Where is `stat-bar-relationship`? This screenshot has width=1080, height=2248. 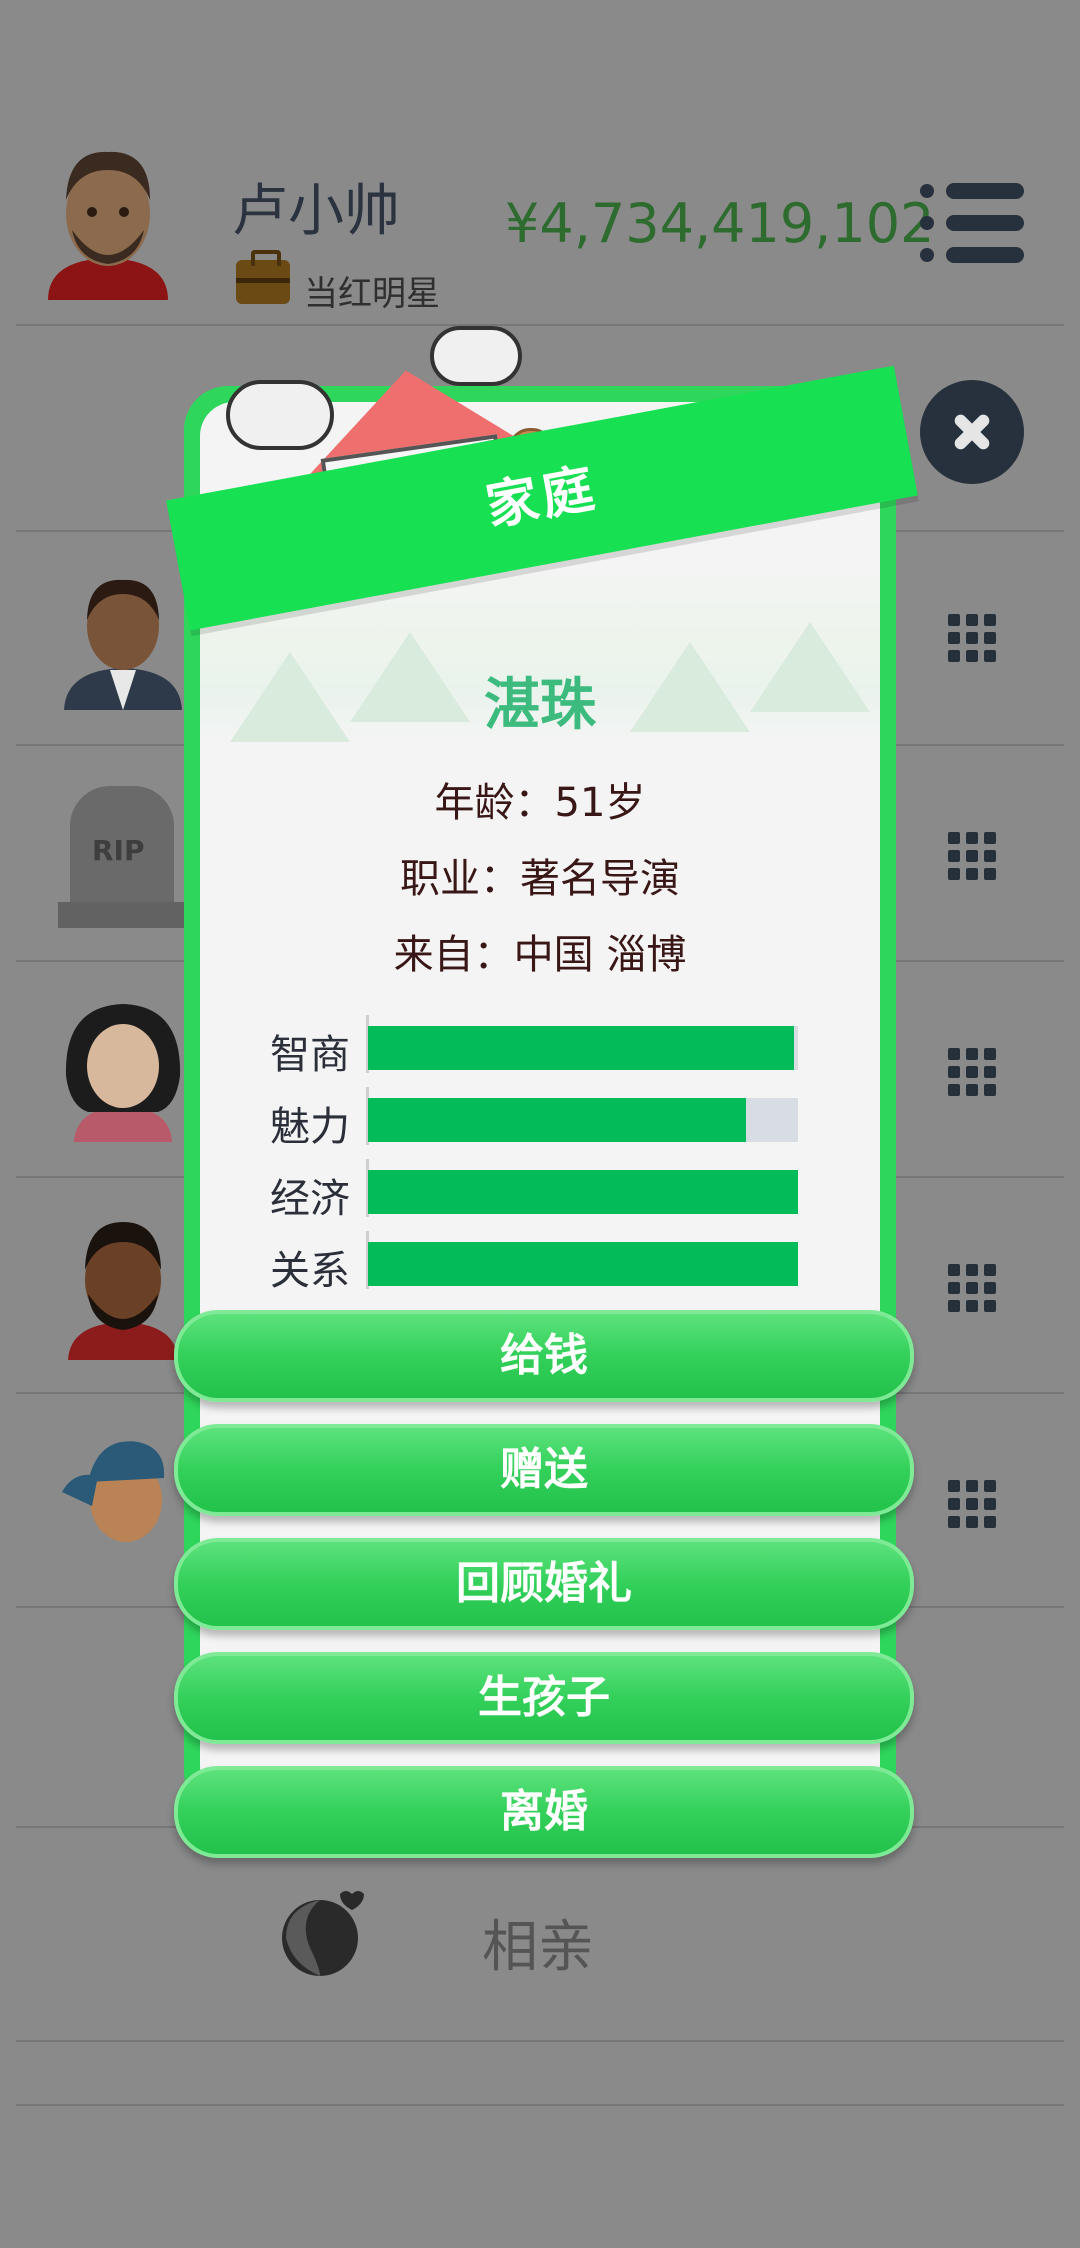
stat-bar-relationship is located at coordinates (583, 1264).